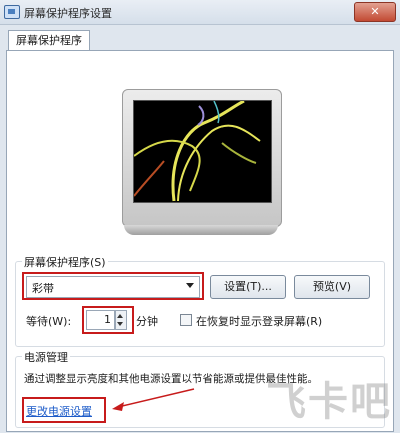 The height and width of the screenshot is (433, 400). What do you see at coordinates (147, 321) in the screenshot?
I see `wait-unit: 分钟` at bounding box center [147, 321].